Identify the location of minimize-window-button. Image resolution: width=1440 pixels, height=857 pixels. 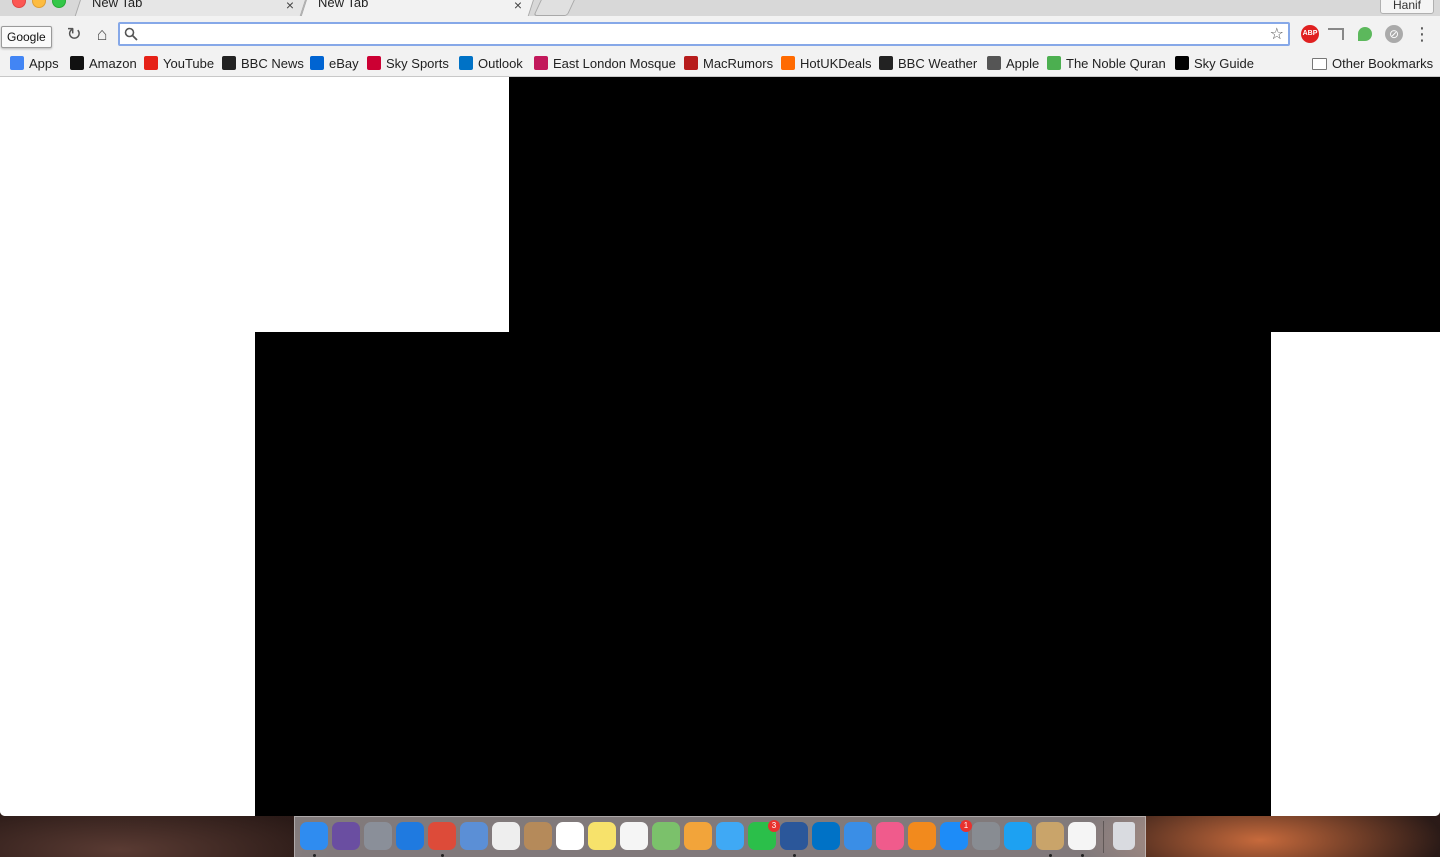
(39, 4).